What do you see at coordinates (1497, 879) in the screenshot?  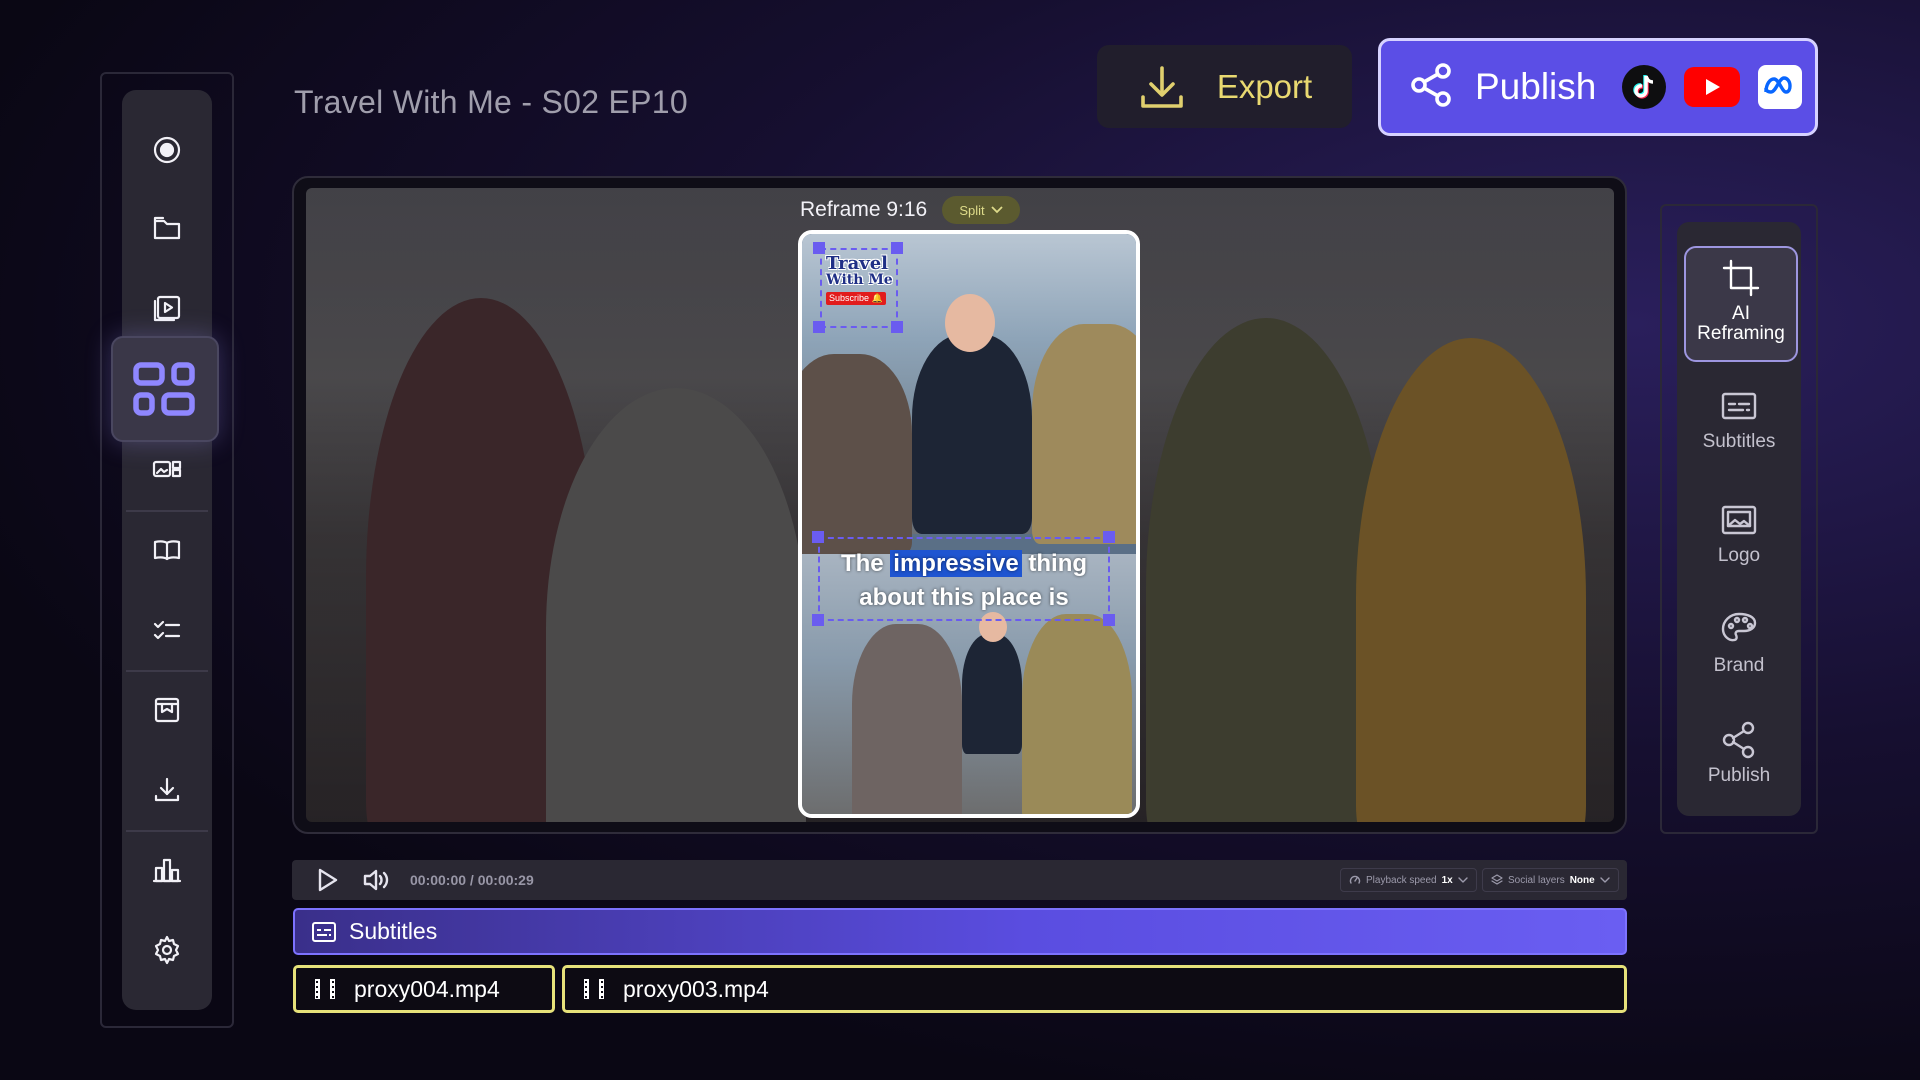 I see `layers-icon` at bounding box center [1497, 879].